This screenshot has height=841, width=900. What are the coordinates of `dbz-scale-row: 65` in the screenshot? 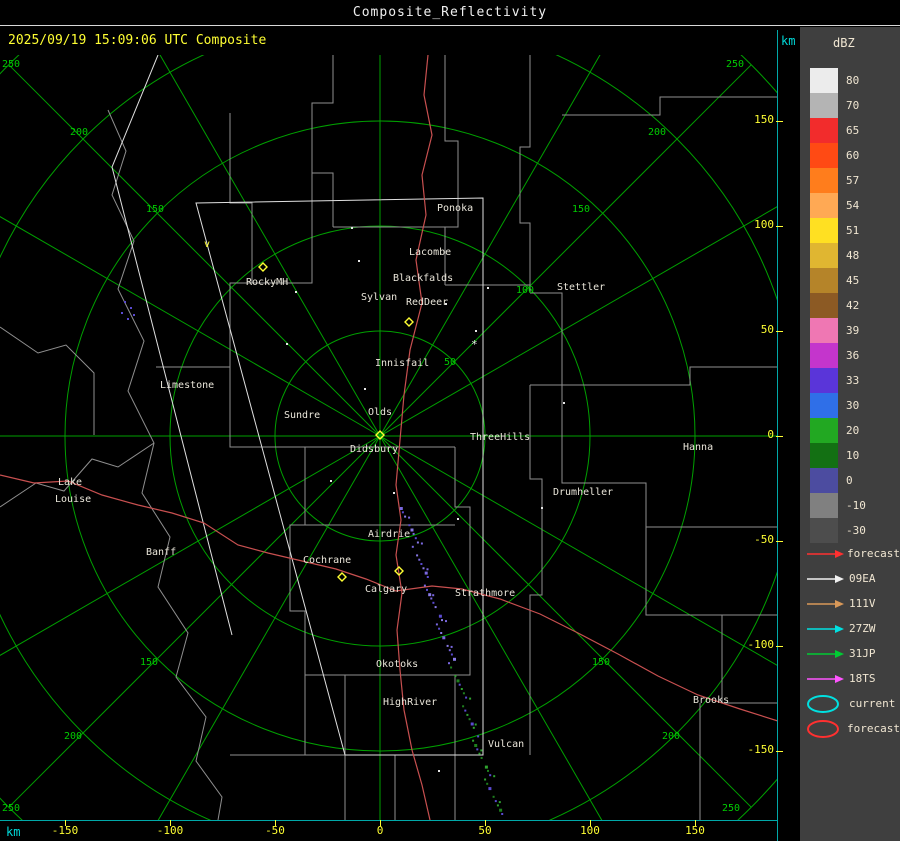 It's located at (855, 130).